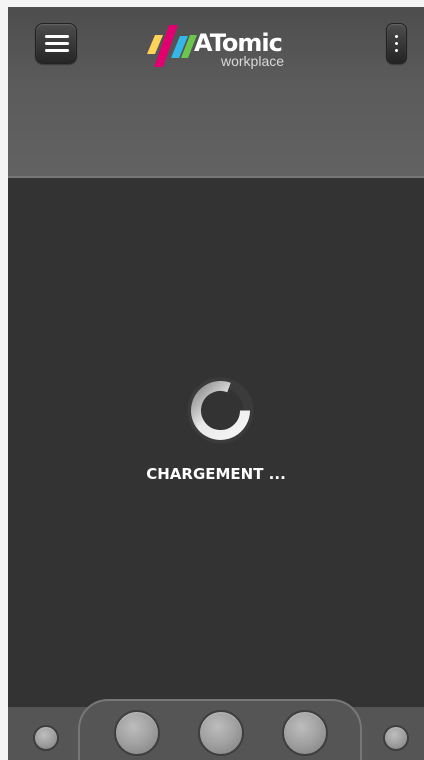 This screenshot has height=760, width=424. Describe the element at coordinates (220, 410) in the screenshot. I see `loading-spinner-icon` at that location.